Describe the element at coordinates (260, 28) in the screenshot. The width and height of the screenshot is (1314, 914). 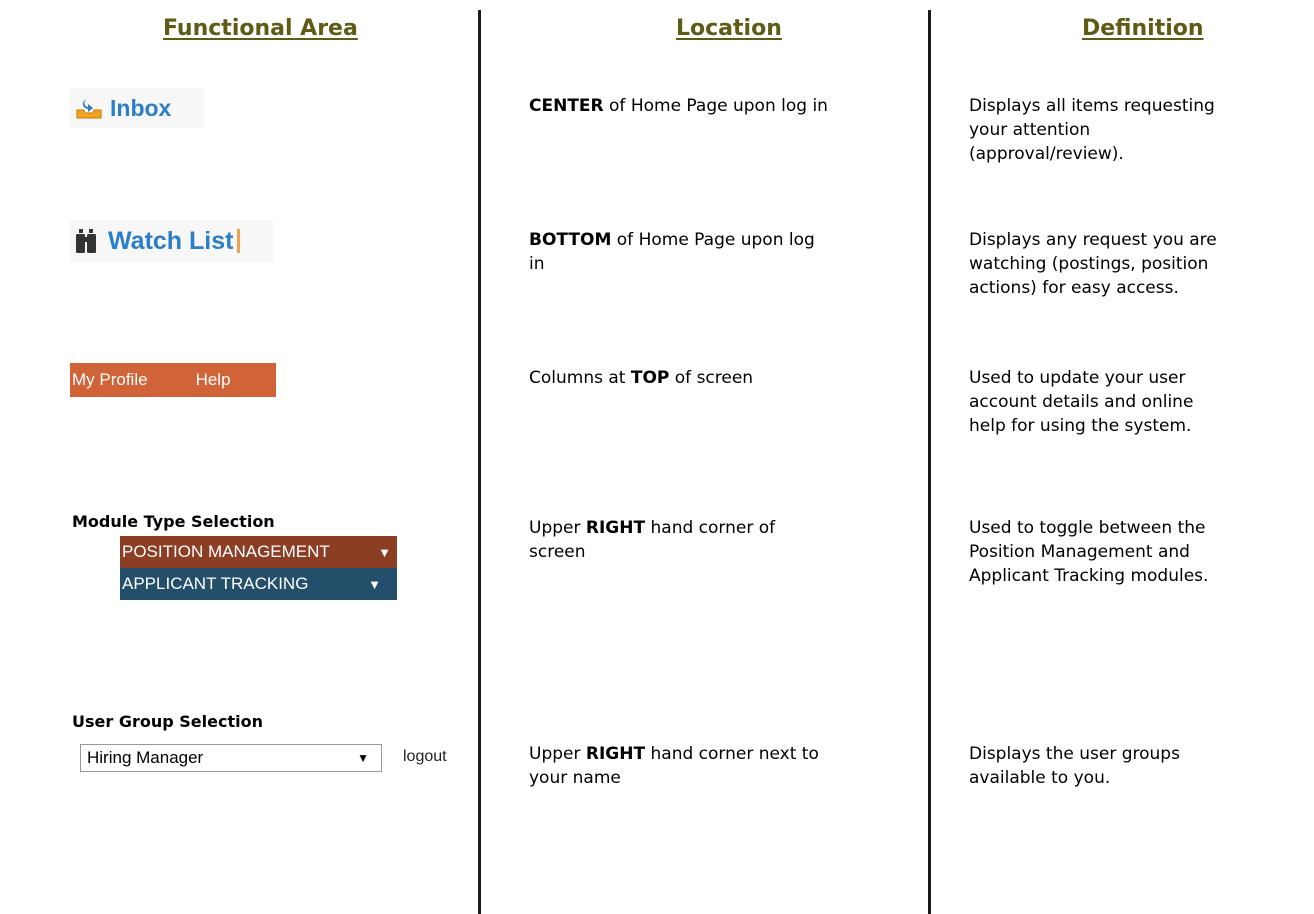
I see `header-functional-area: Functional Area` at that location.